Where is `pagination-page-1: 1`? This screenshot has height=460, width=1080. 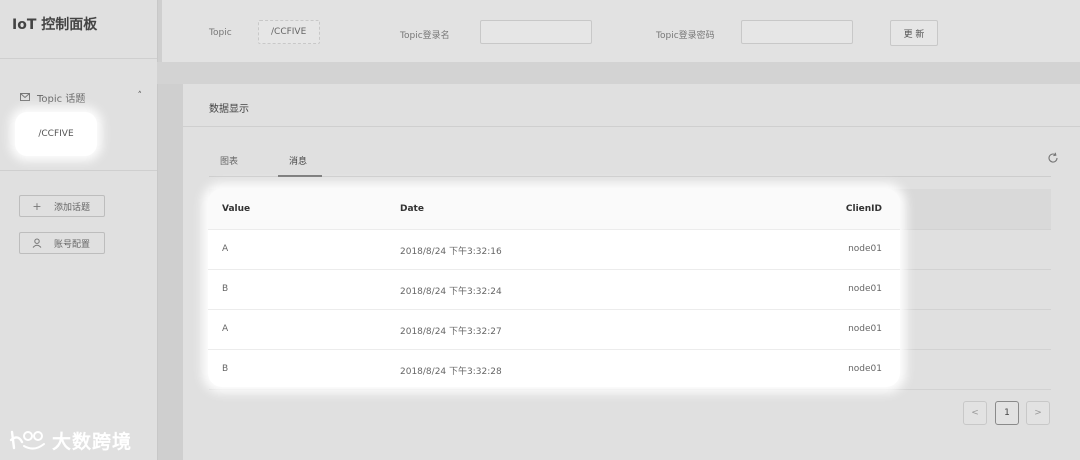
pagination-page-1: 1 is located at coordinates (1007, 413).